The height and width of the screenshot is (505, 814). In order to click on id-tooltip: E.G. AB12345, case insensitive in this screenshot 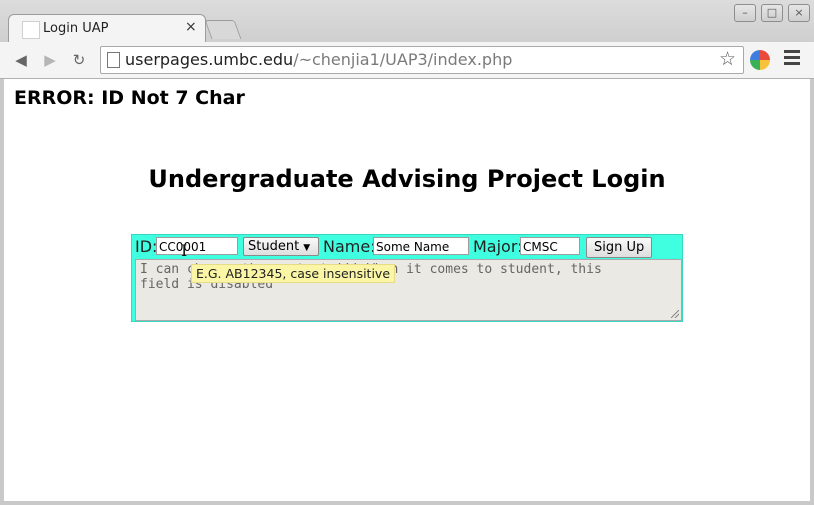, I will do `click(293, 273)`.